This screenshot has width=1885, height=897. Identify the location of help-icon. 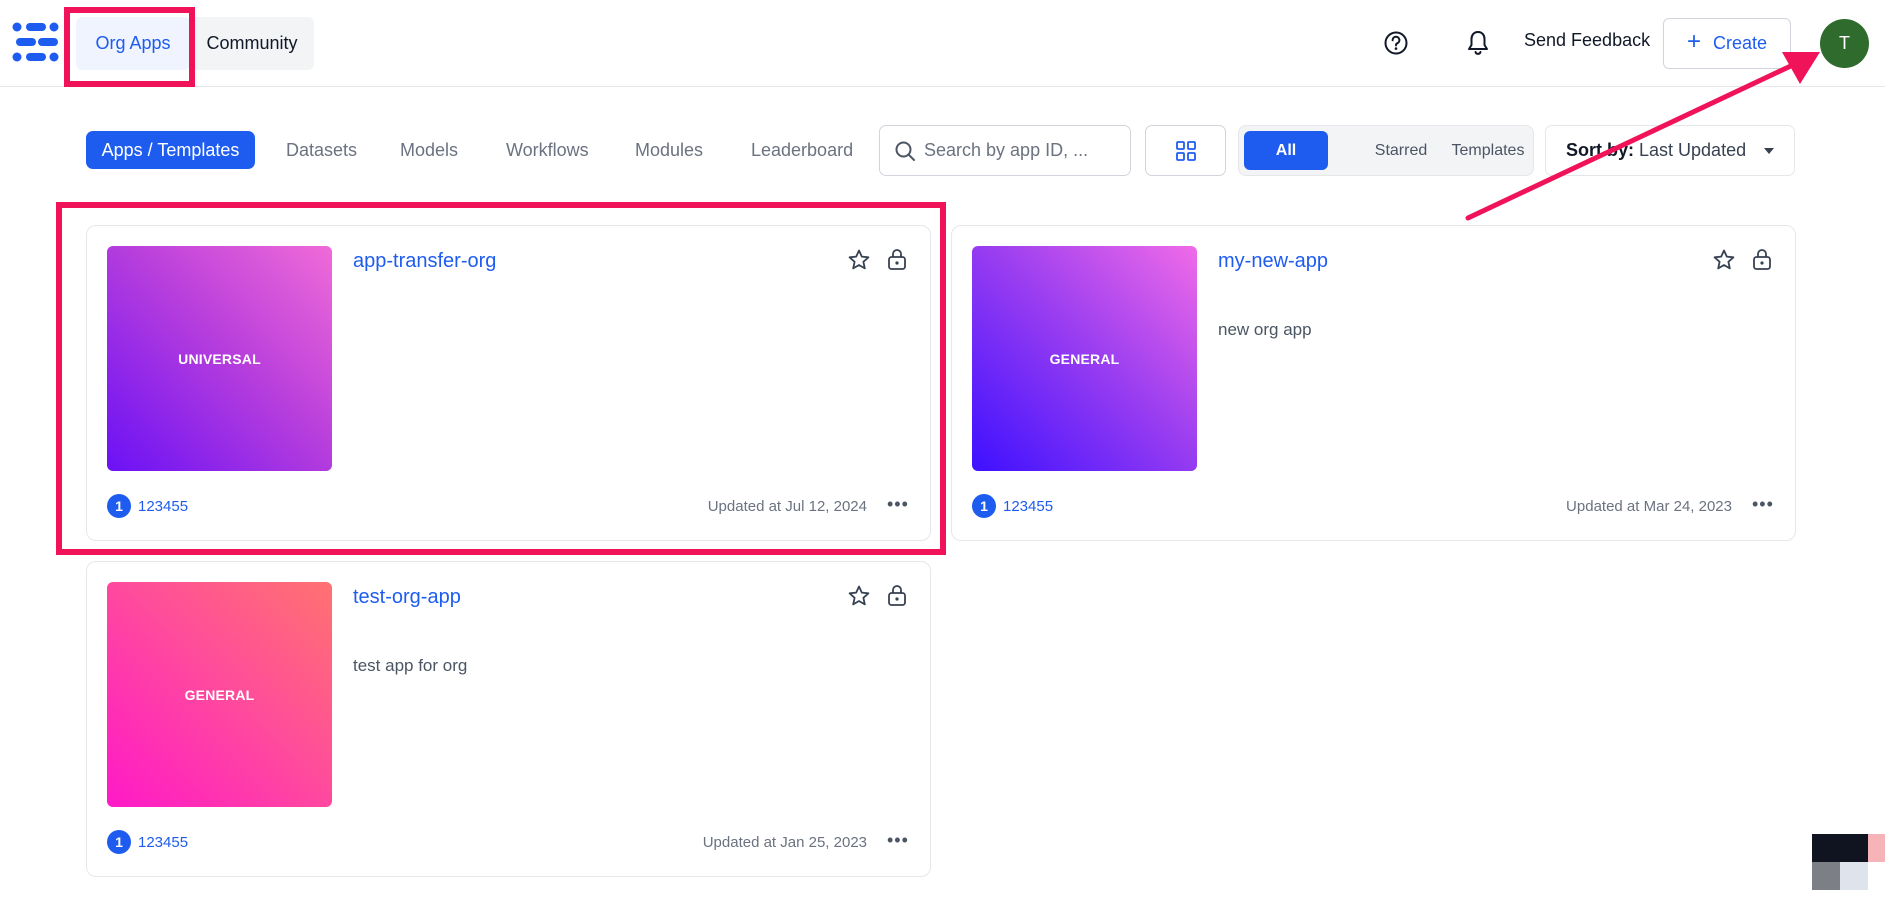
(1396, 43).